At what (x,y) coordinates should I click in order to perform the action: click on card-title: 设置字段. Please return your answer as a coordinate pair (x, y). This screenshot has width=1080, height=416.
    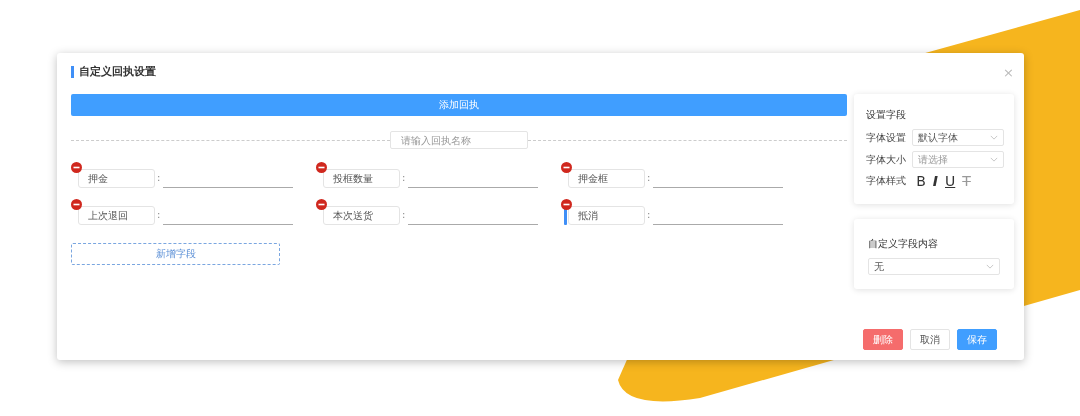
    Looking at the image, I should click on (887, 115).